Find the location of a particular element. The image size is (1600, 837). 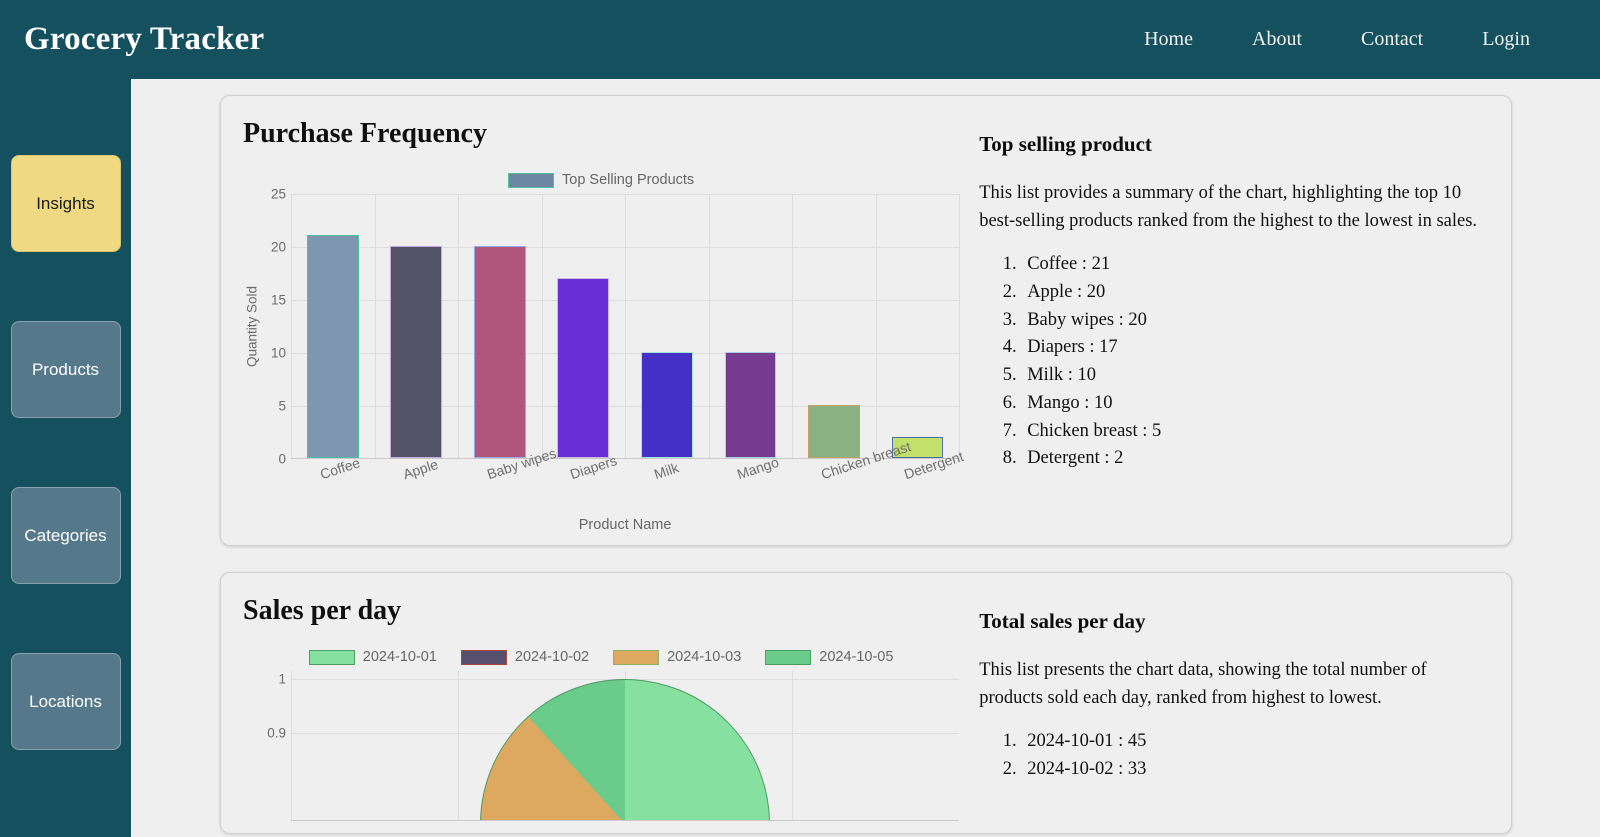

legend-entry: 2024-10-03 is located at coordinates (677, 657).